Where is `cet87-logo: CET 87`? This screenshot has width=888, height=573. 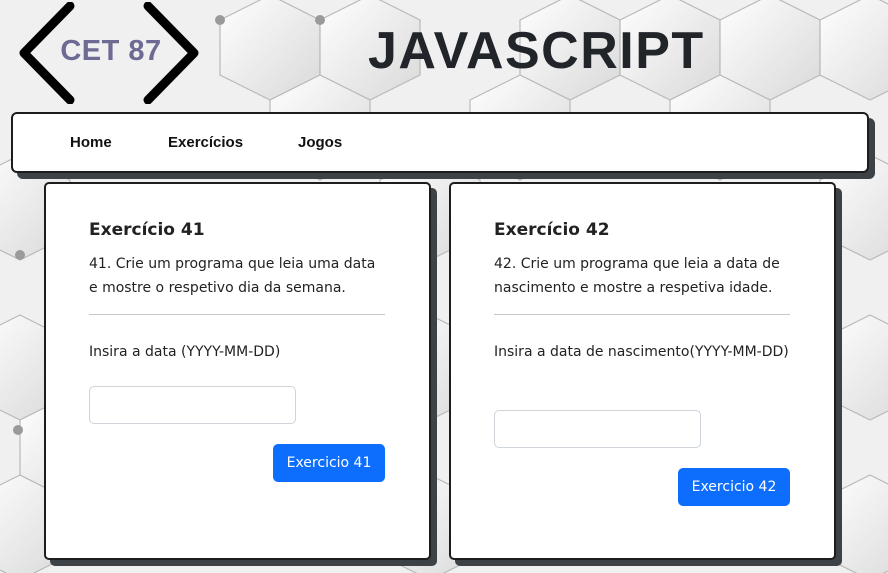
cet87-logo: CET 87 is located at coordinates (110, 53).